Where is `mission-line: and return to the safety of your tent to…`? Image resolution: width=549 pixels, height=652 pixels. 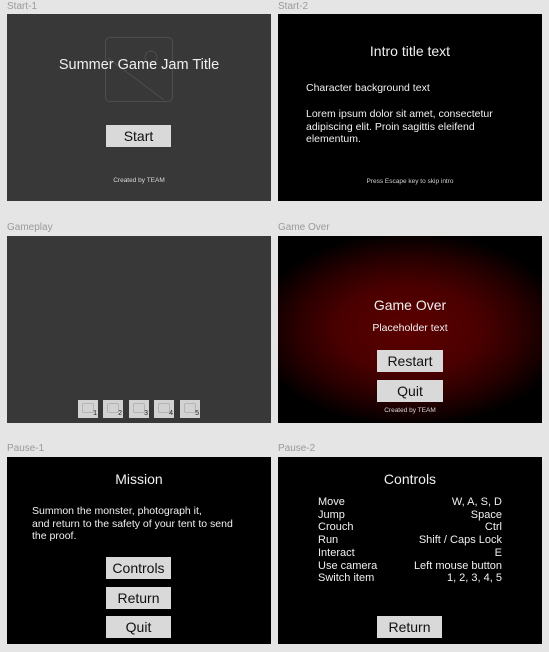
mission-line: and return to the safety of your tent to… is located at coordinates (132, 523).